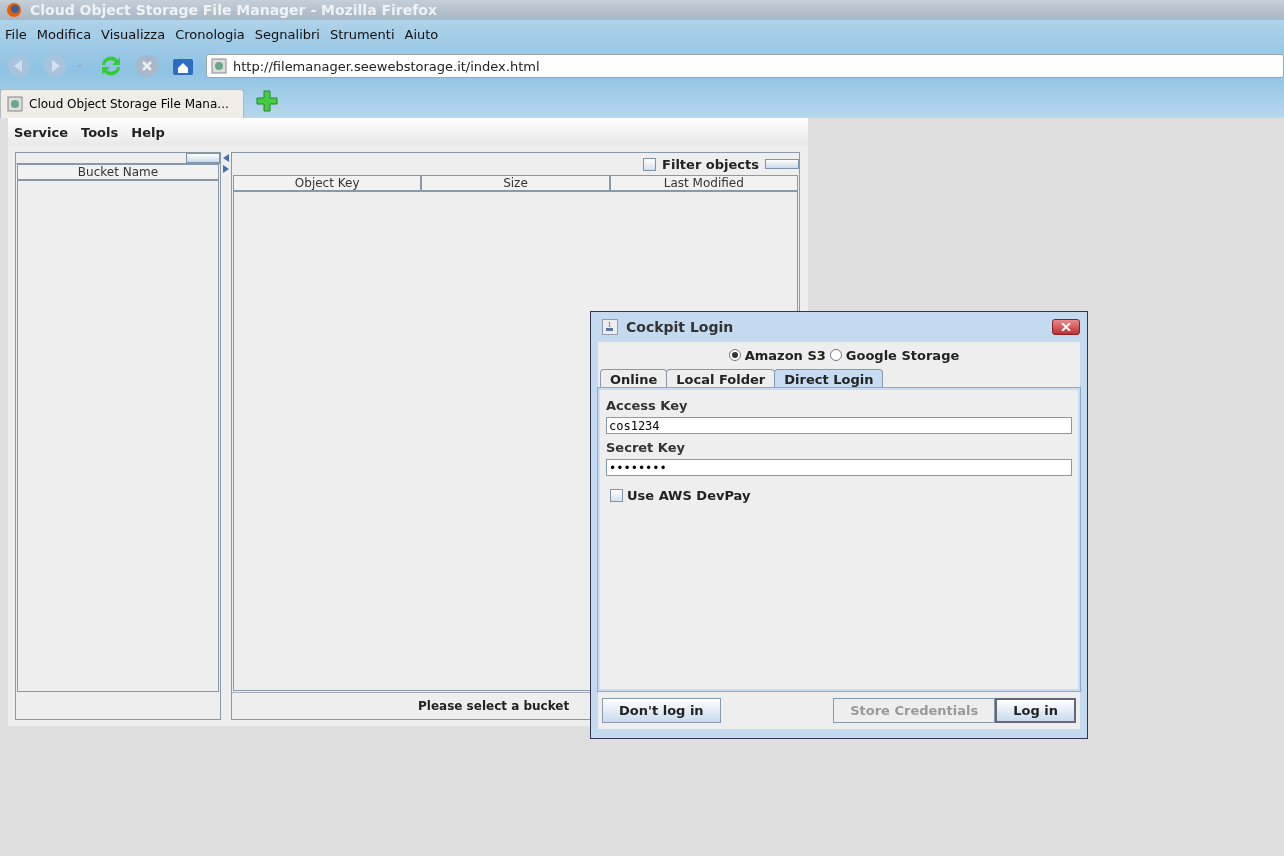 The width and height of the screenshot is (1284, 856). I want to click on dialog-button: Log in, so click(1035, 710).